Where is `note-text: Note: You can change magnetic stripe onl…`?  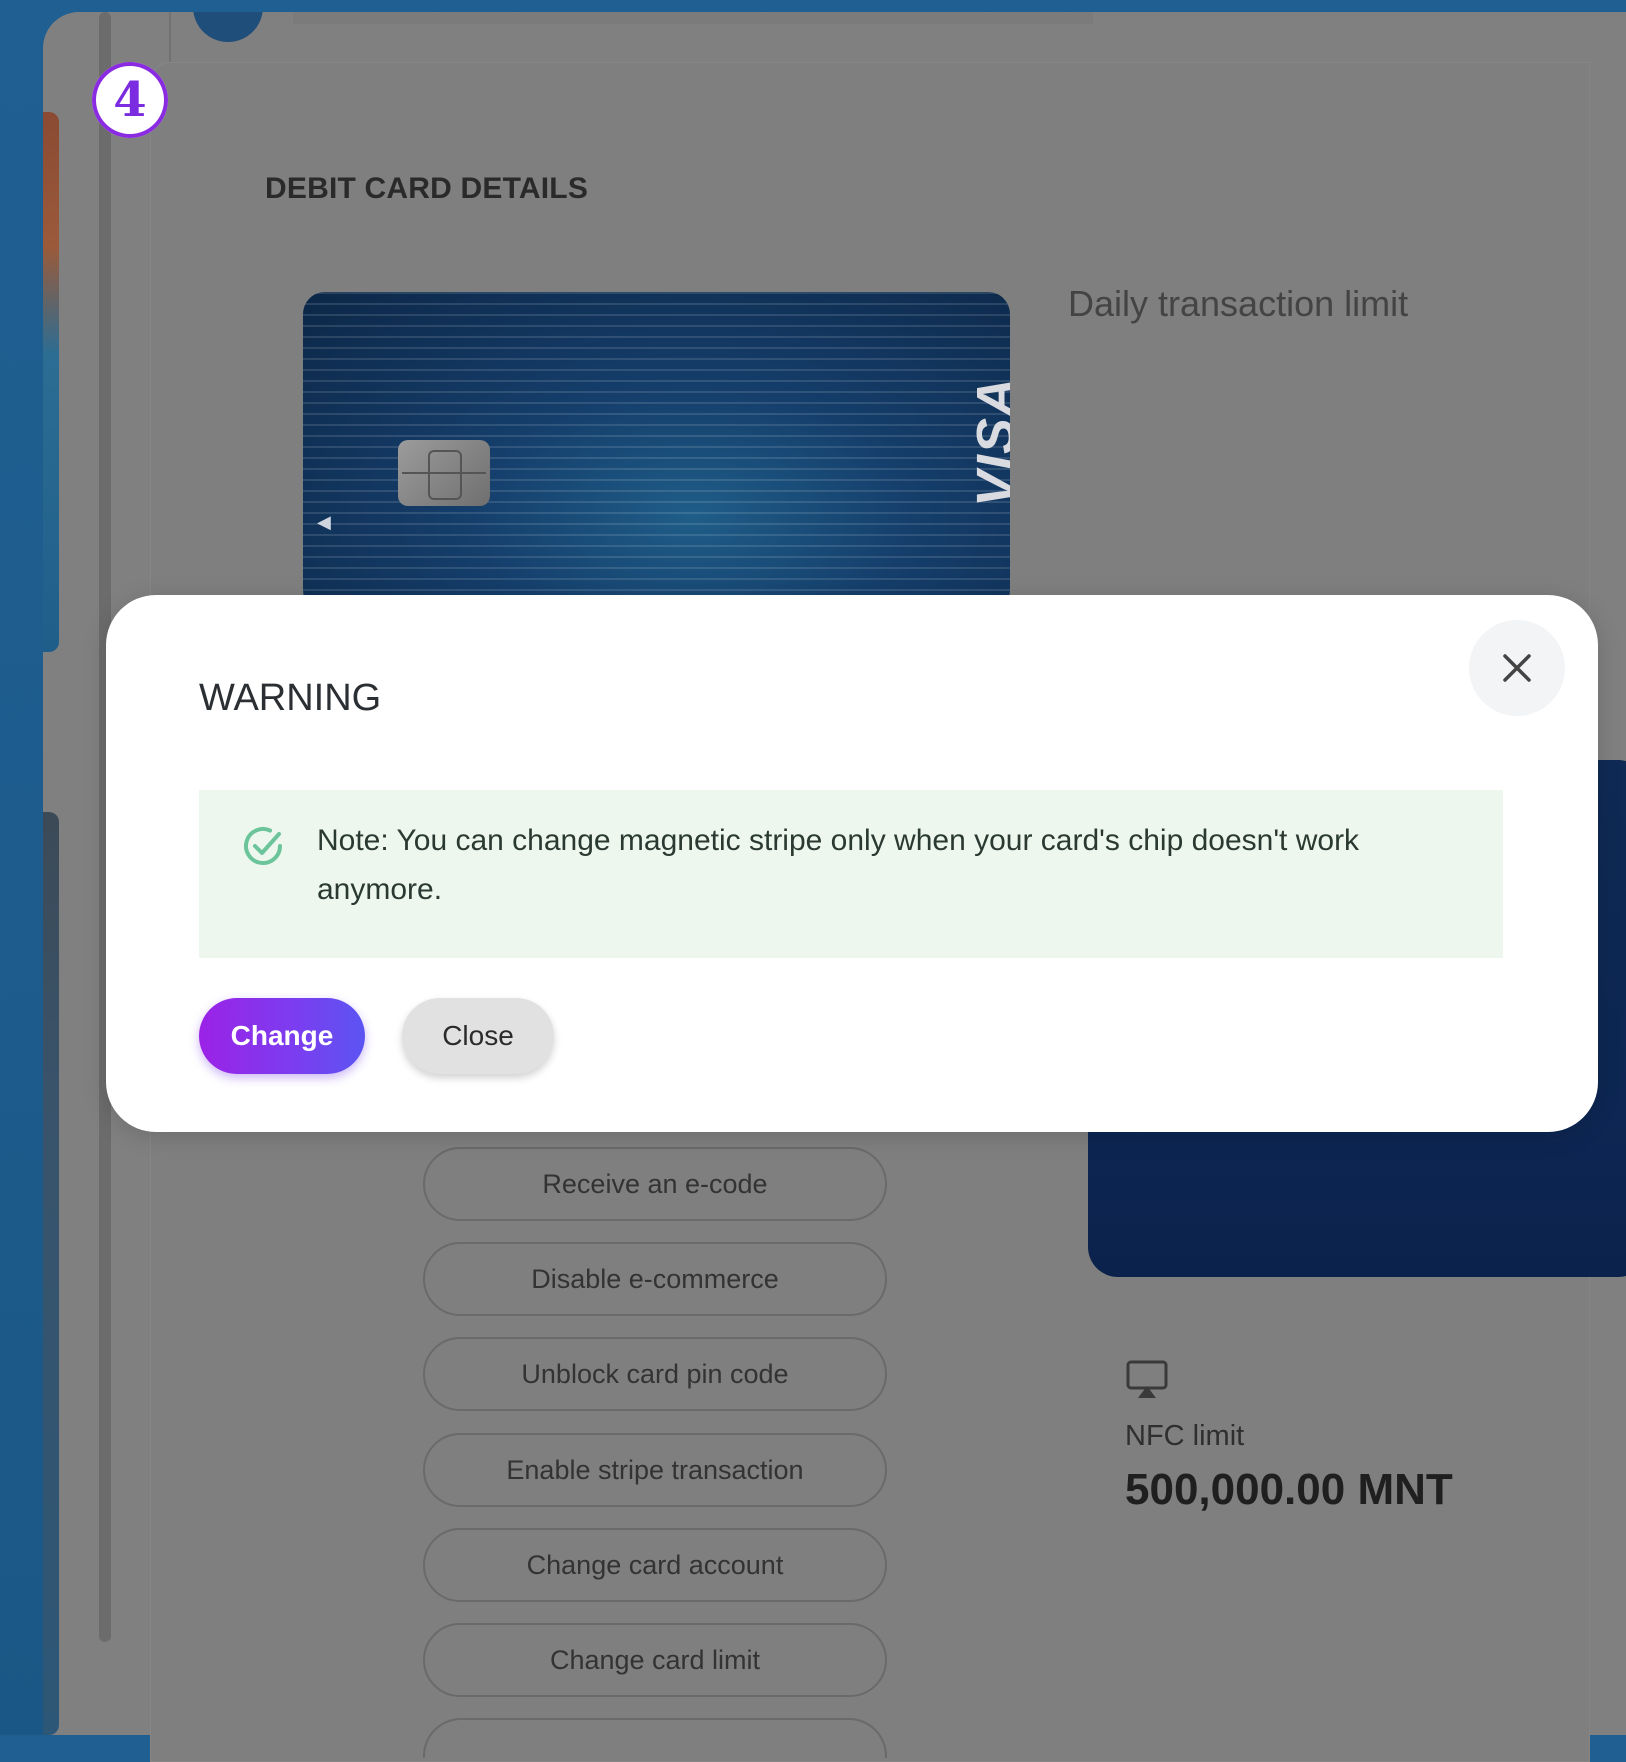 note-text: Note: You can change magnetic stripe onl… is located at coordinates (838, 865).